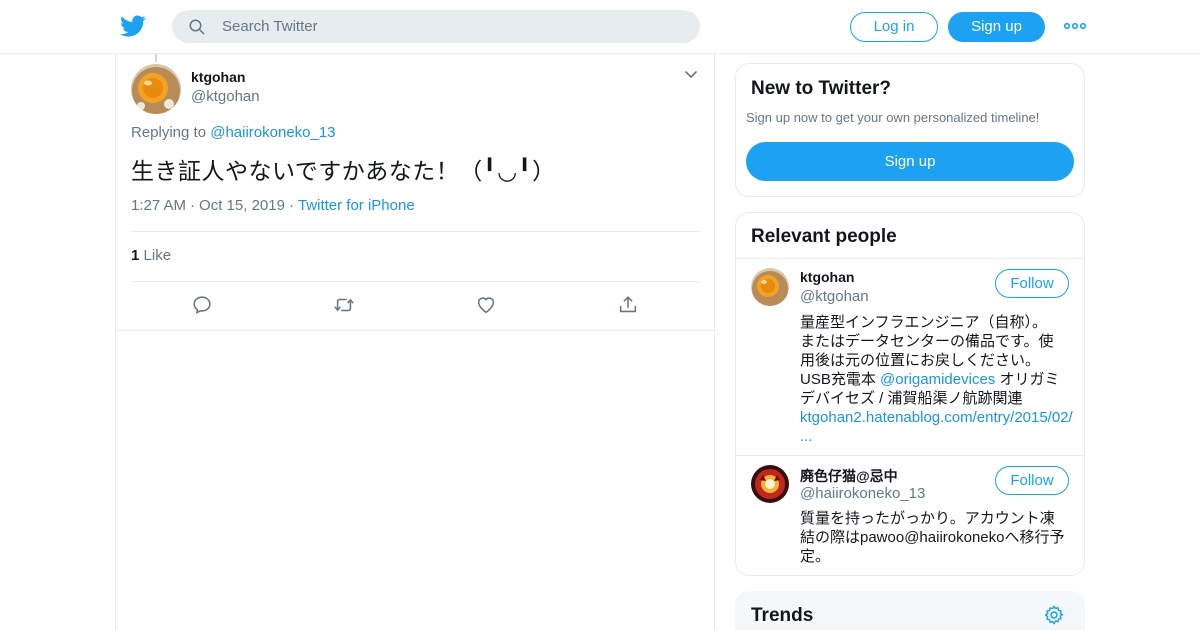 The image size is (1200, 630). What do you see at coordinates (821, 88) in the screenshot?
I see `new-to-twitter-title: New to Twitter?` at bounding box center [821, 88].